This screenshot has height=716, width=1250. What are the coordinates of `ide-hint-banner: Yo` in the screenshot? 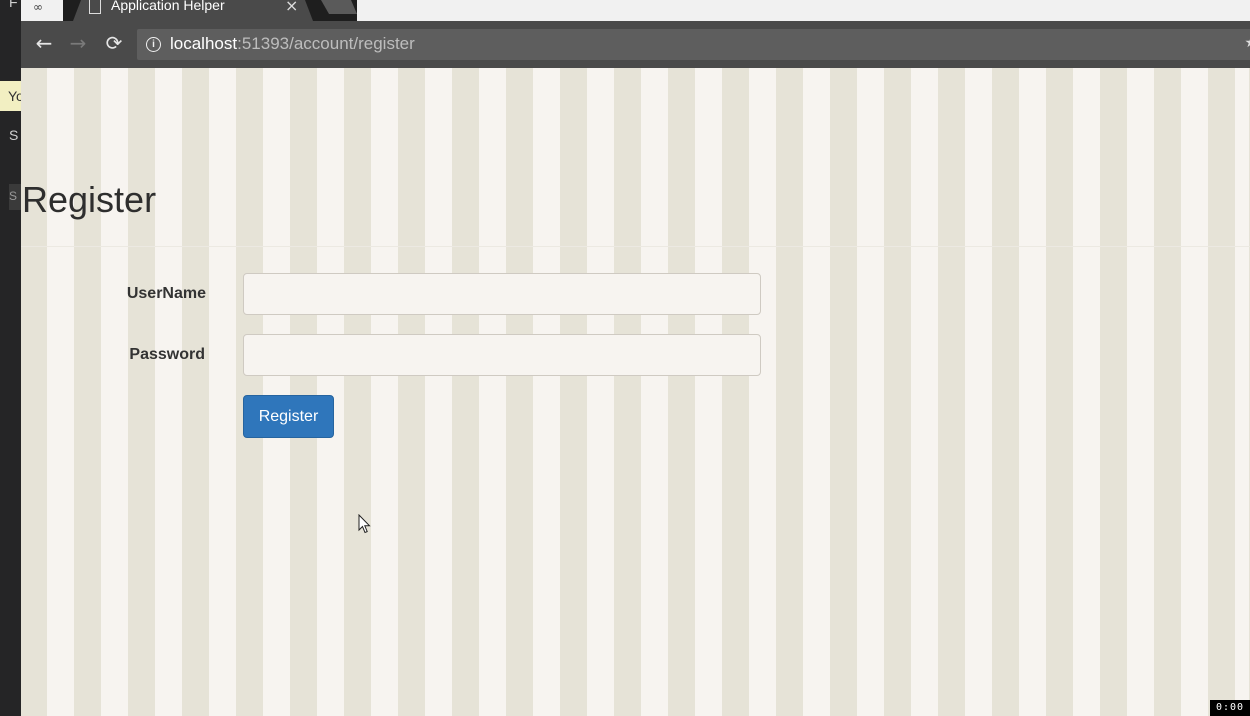 It's located at (11, 96).